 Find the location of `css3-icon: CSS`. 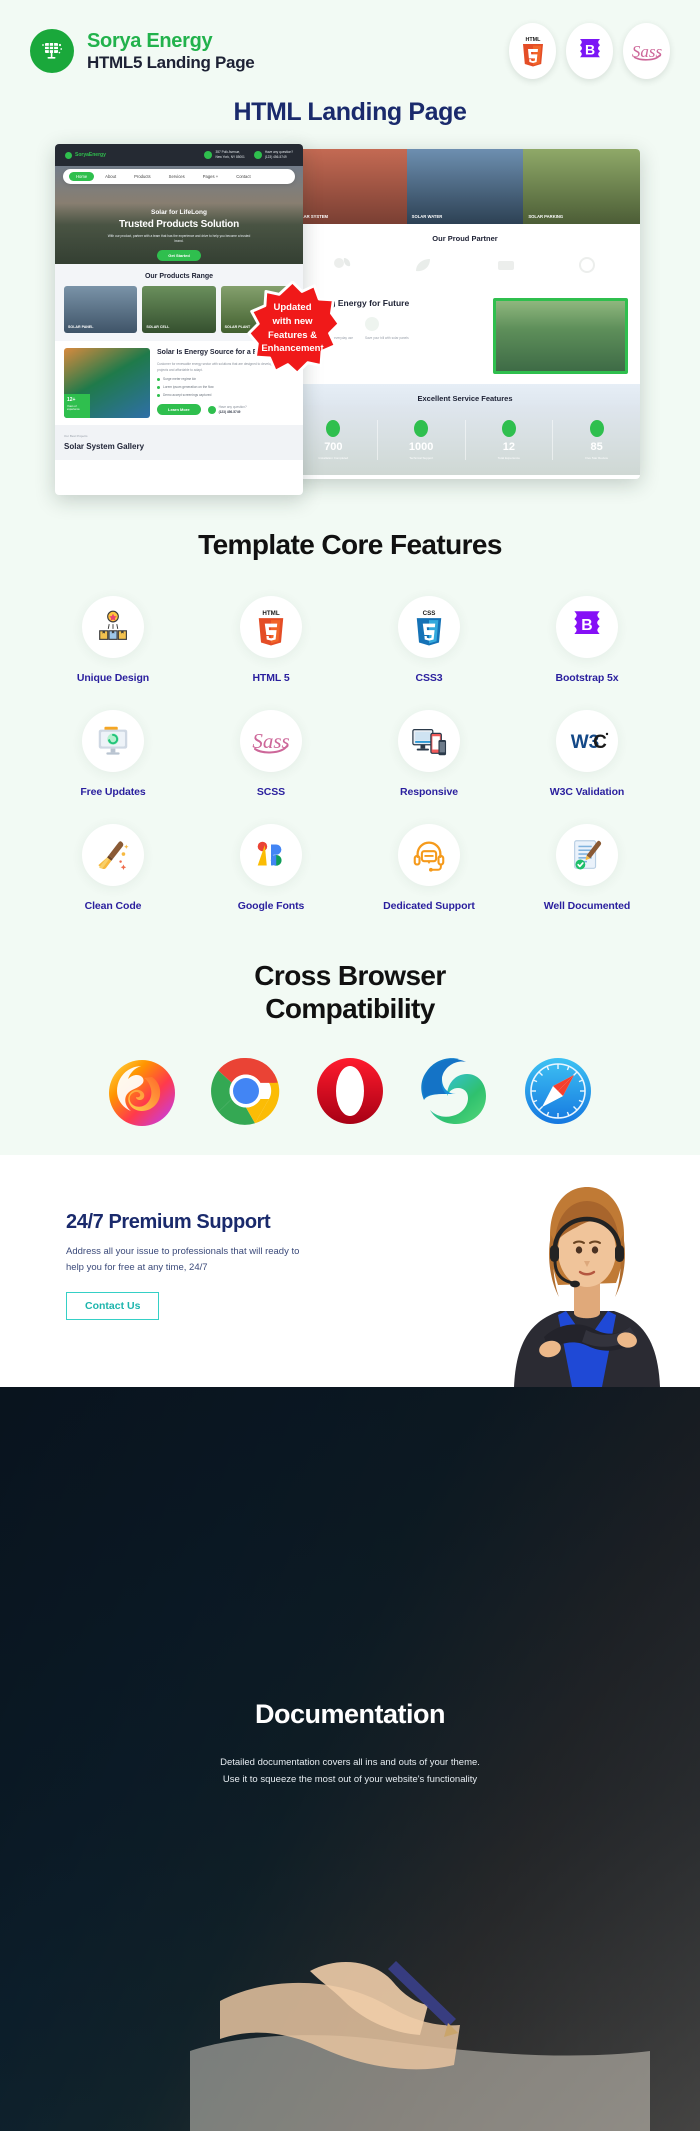

css3-icon: CSS is located at coordinates (429, 626).